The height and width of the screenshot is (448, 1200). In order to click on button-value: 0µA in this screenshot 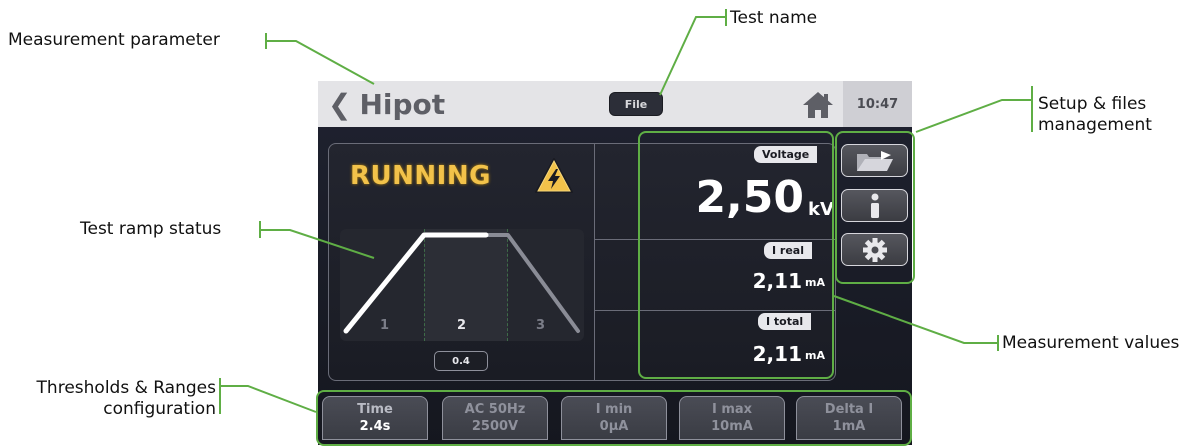, I will do `click(614, 426)`.